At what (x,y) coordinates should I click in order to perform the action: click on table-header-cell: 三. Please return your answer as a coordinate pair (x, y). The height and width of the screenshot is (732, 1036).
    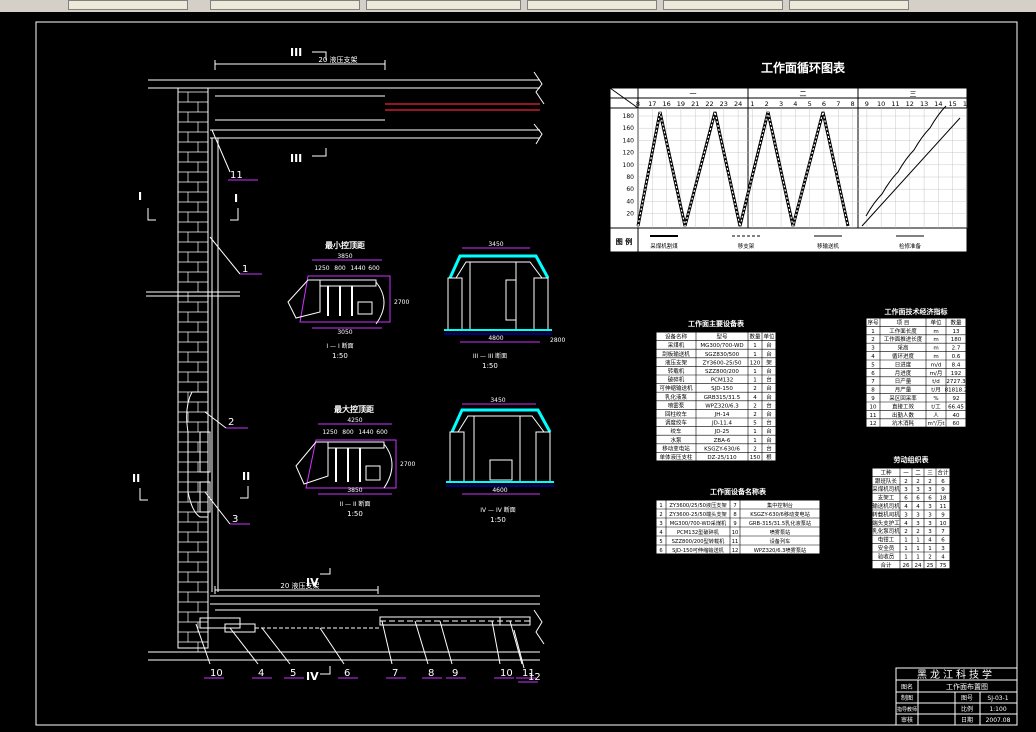
    Looking at the image, I should click on (930, 472).